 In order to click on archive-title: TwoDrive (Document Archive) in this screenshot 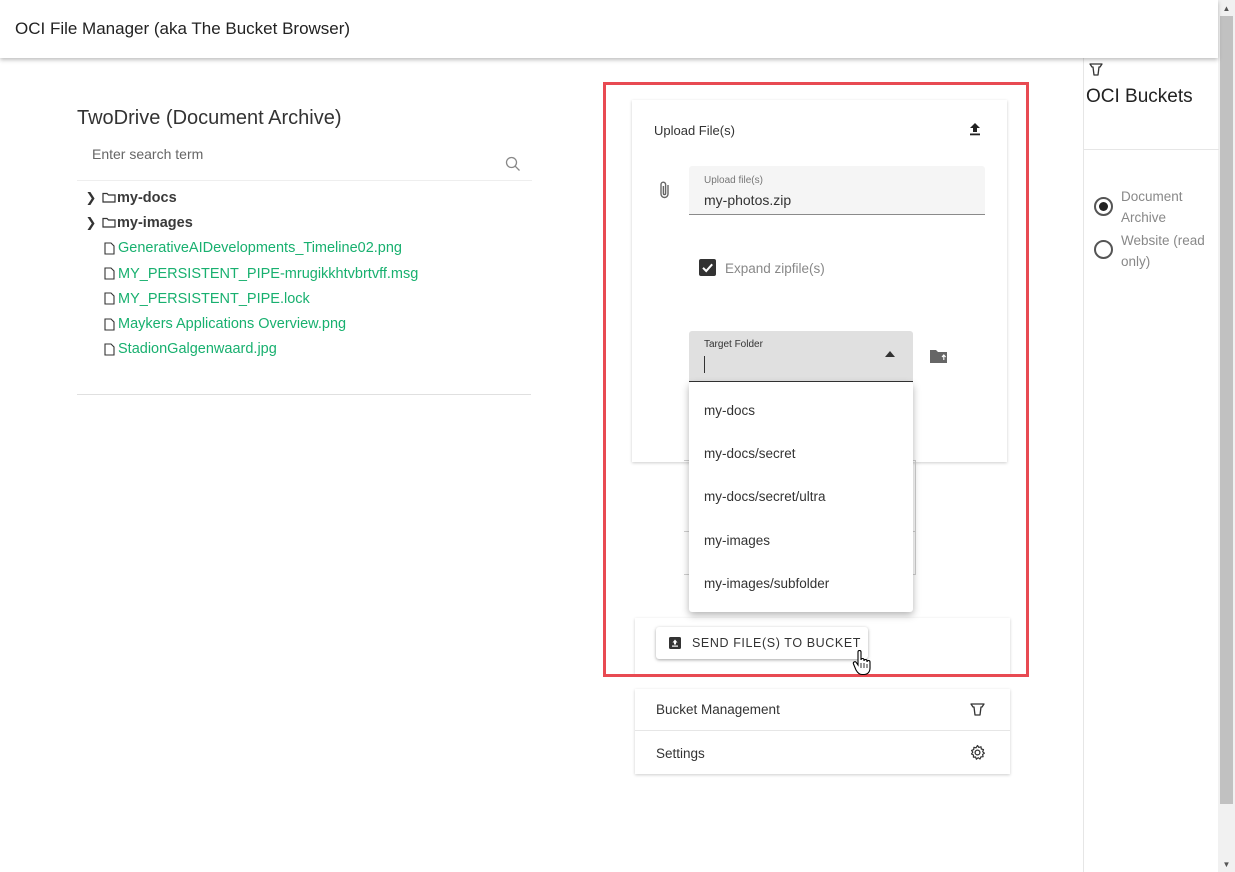, I will do `click(209, 118)`.